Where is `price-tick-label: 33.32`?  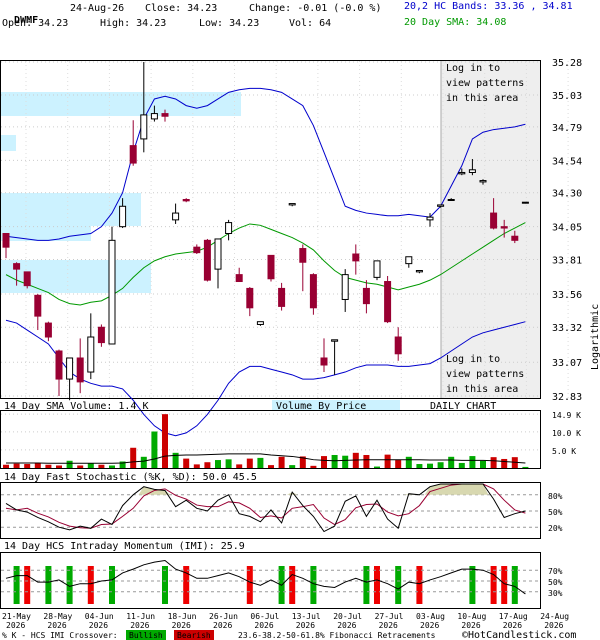
price-tick-label: 33.32 is located at coordinates (567, 328).